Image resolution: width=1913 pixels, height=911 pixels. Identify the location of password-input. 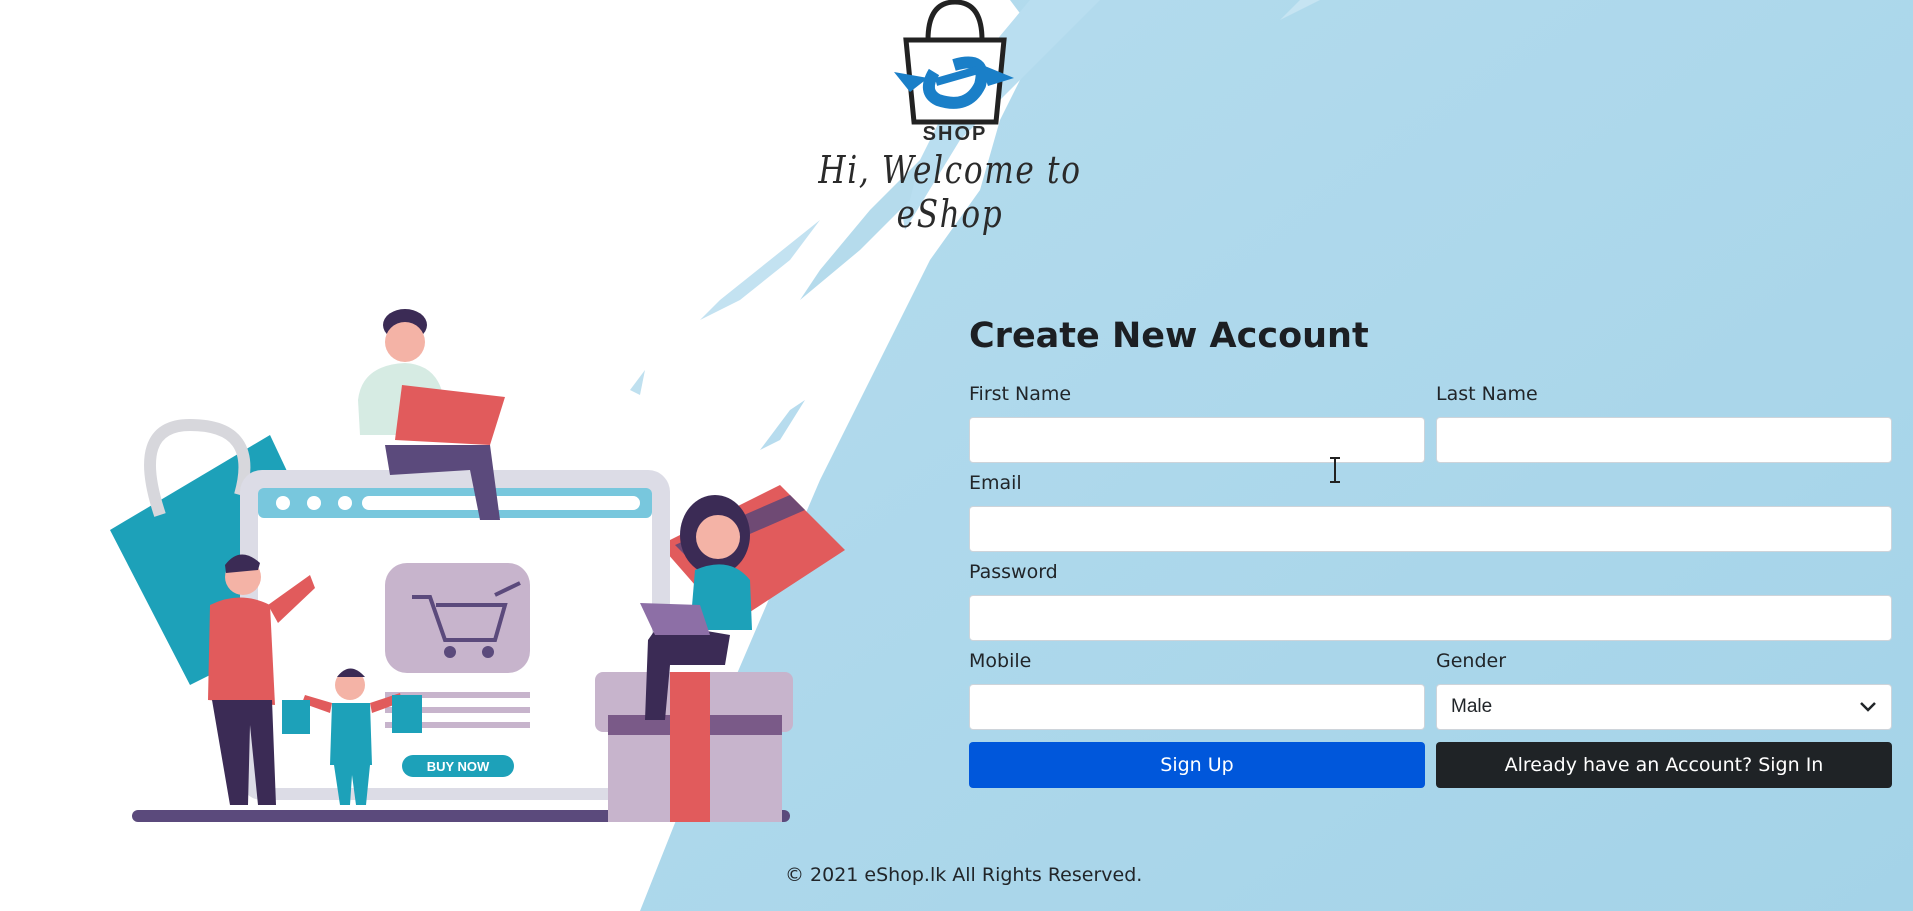
(1430, 618).